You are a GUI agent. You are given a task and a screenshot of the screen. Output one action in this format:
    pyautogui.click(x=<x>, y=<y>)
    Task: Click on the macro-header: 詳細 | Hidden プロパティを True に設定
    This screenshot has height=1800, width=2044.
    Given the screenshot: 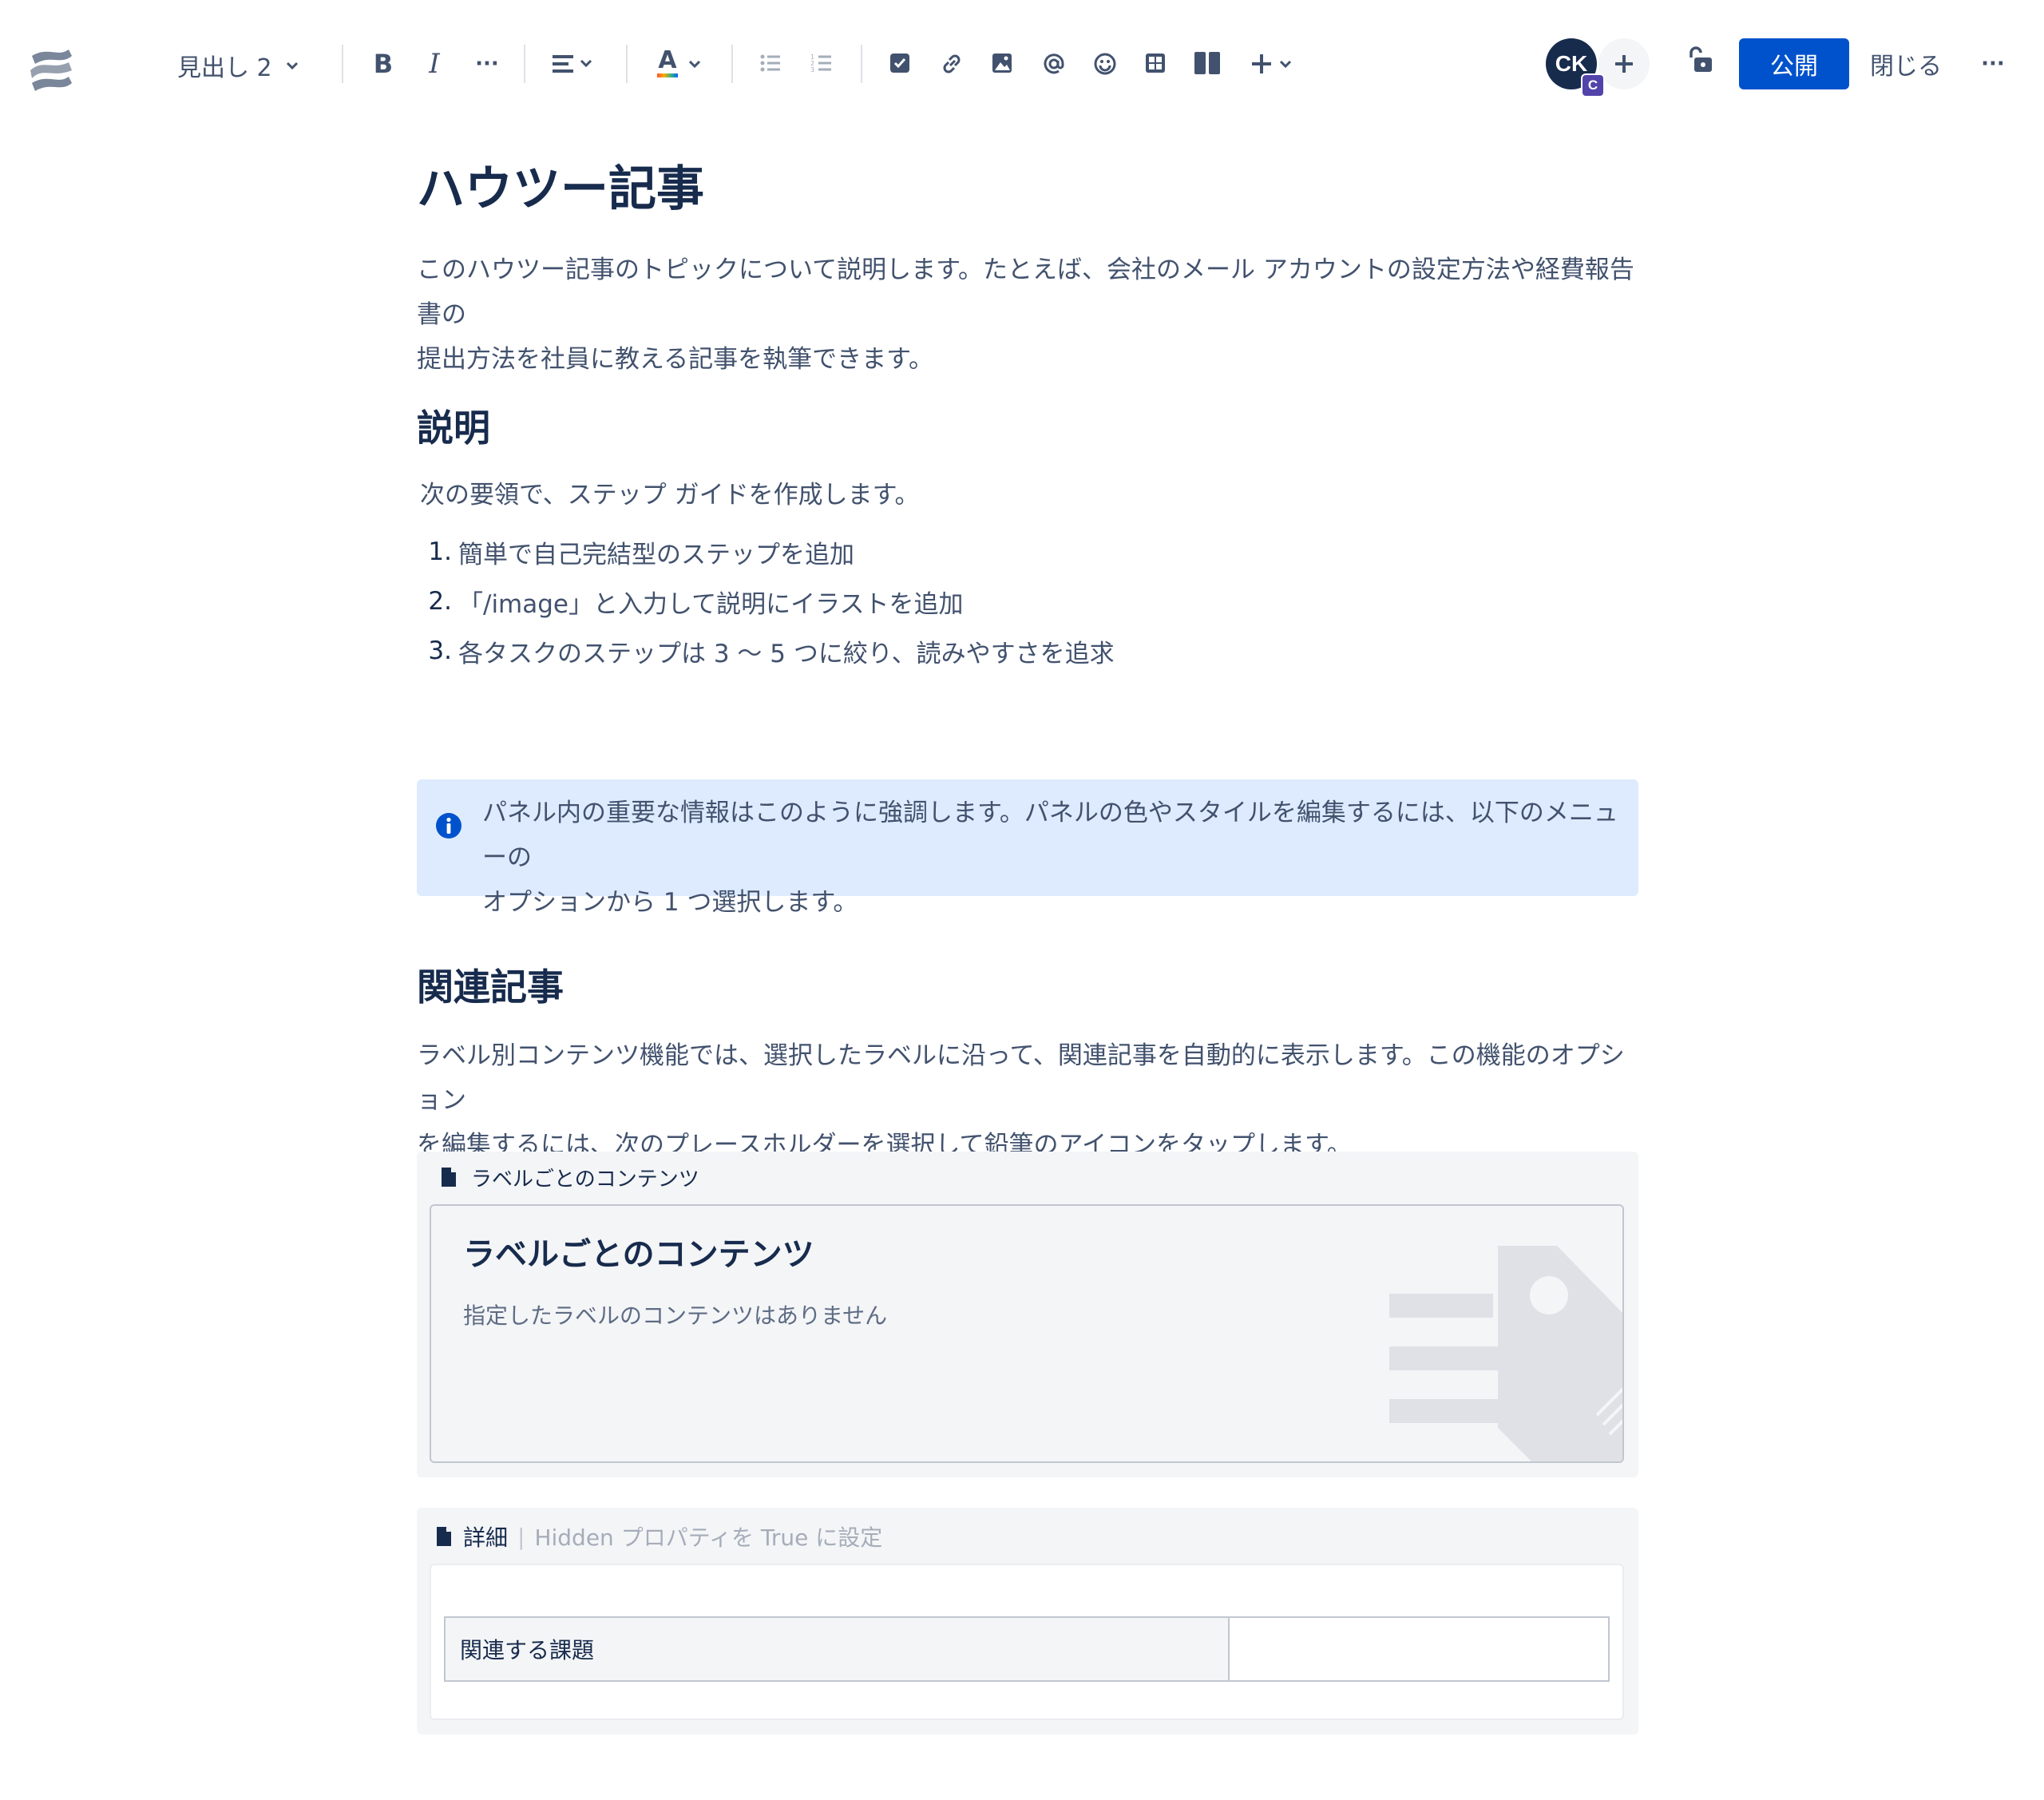 What is the action you would take?
    pyautogui.click(x=658, y=1536)
    